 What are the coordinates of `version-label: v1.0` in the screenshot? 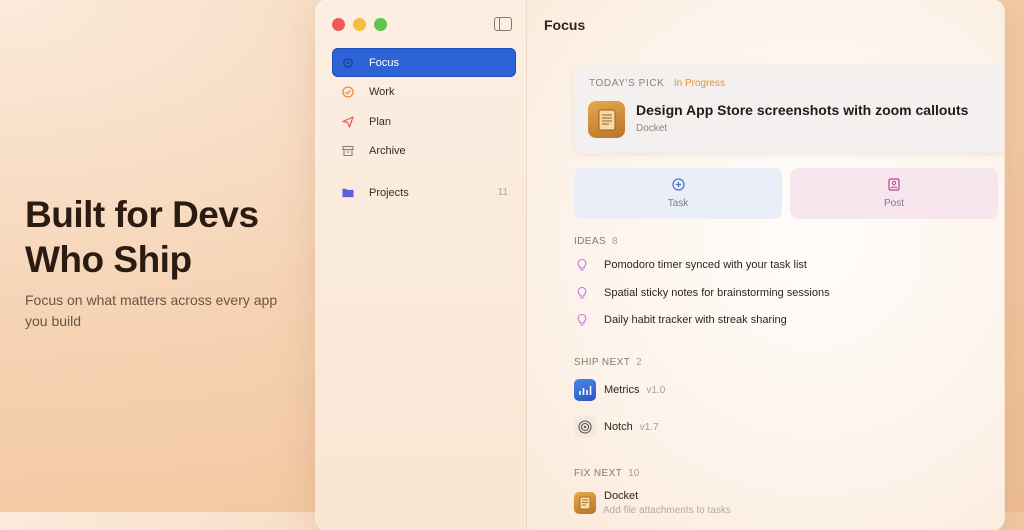 It's located at (656, 390).